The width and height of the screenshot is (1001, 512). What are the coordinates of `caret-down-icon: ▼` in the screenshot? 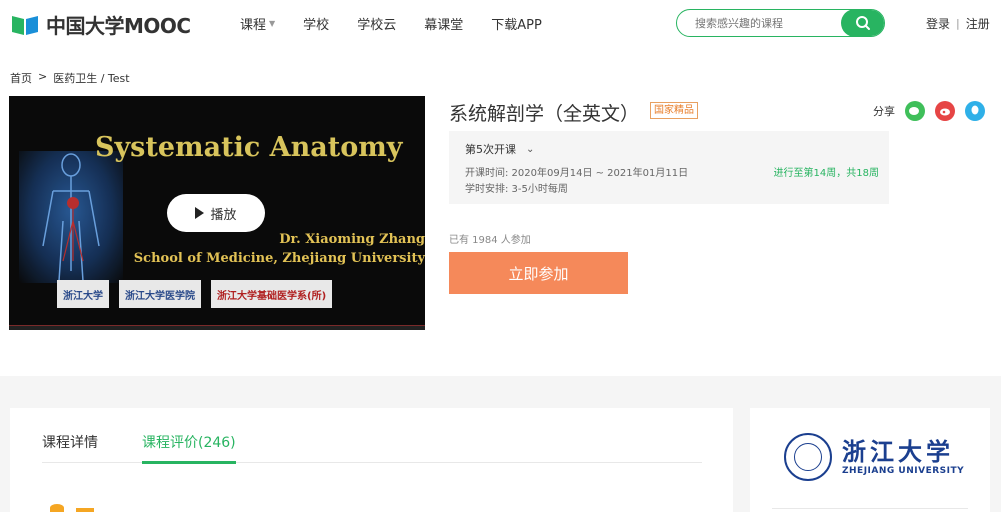 It's located at (272, 23).